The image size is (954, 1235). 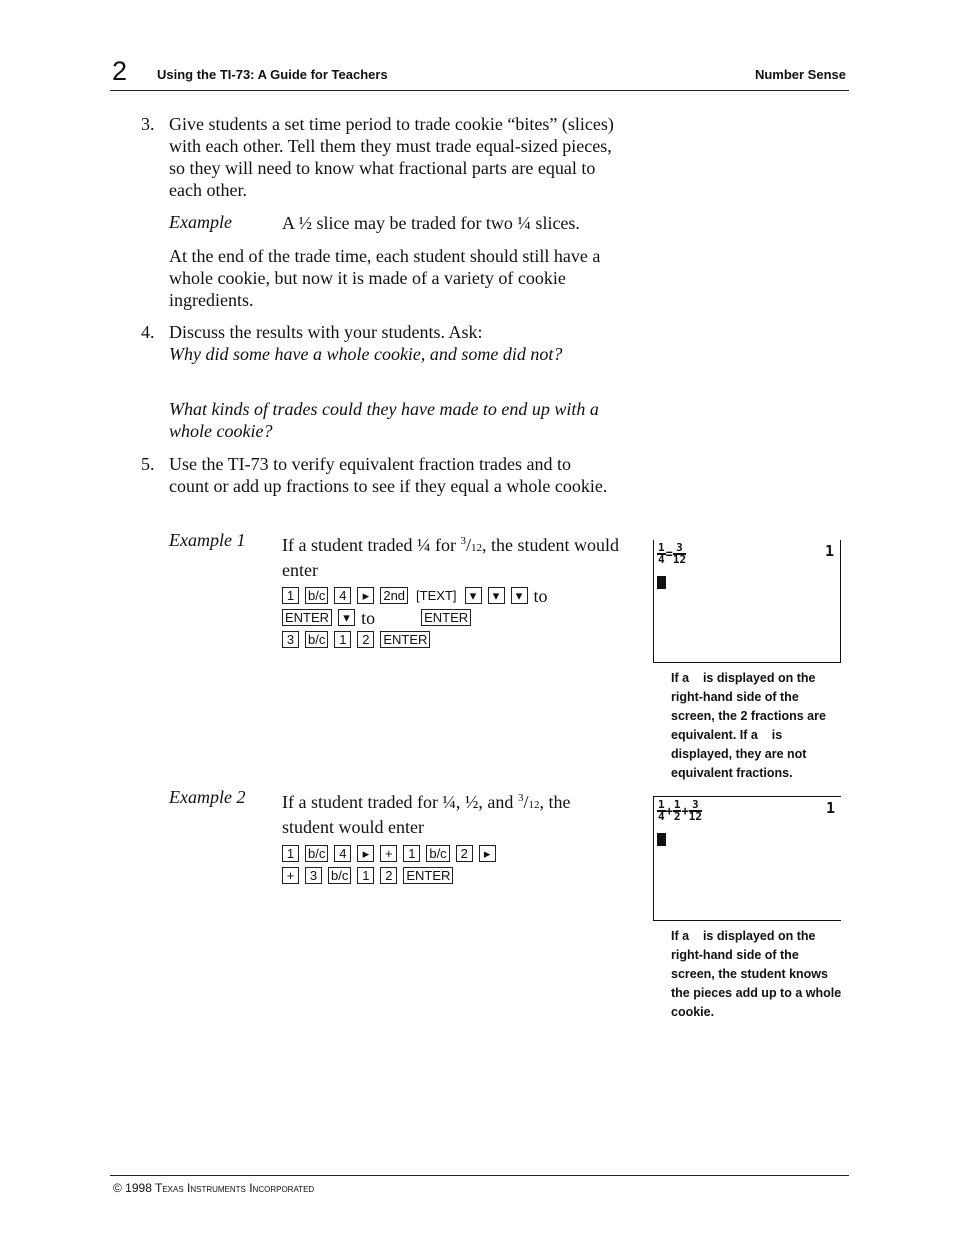 I want to click on step-3-example-label: Example, so click(x=200, y=222).